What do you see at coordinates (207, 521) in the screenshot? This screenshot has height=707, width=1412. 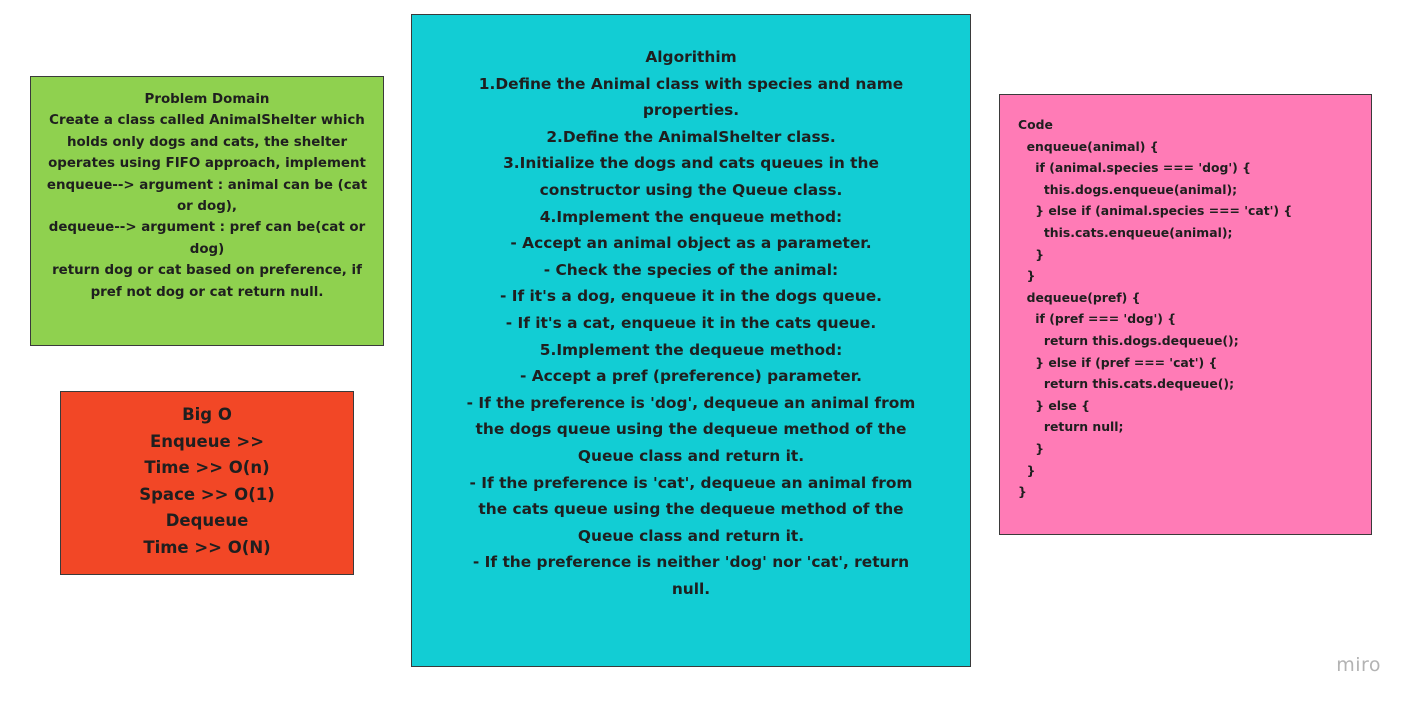 I see `note-line: Dequeue` at bounding box center [207, 521].